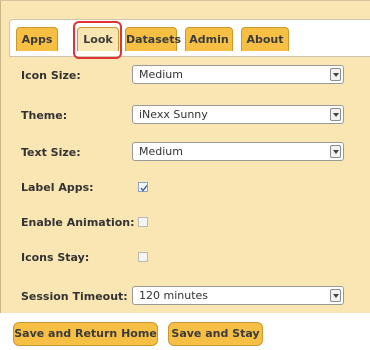 The width and height of the screenshot is (370, 350). I want to click on label-apps-checkbox, so click(143, 187).